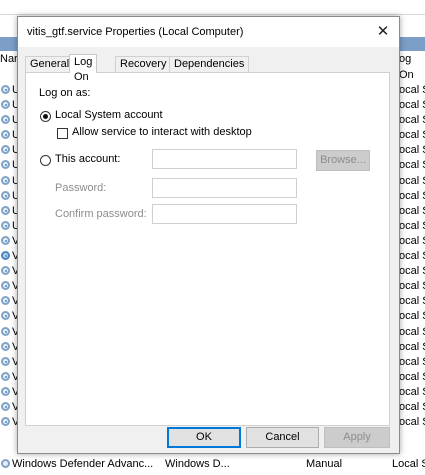 The image size is (425, 475). I want to click on allow-interact-checkbox, so click(62, 133).